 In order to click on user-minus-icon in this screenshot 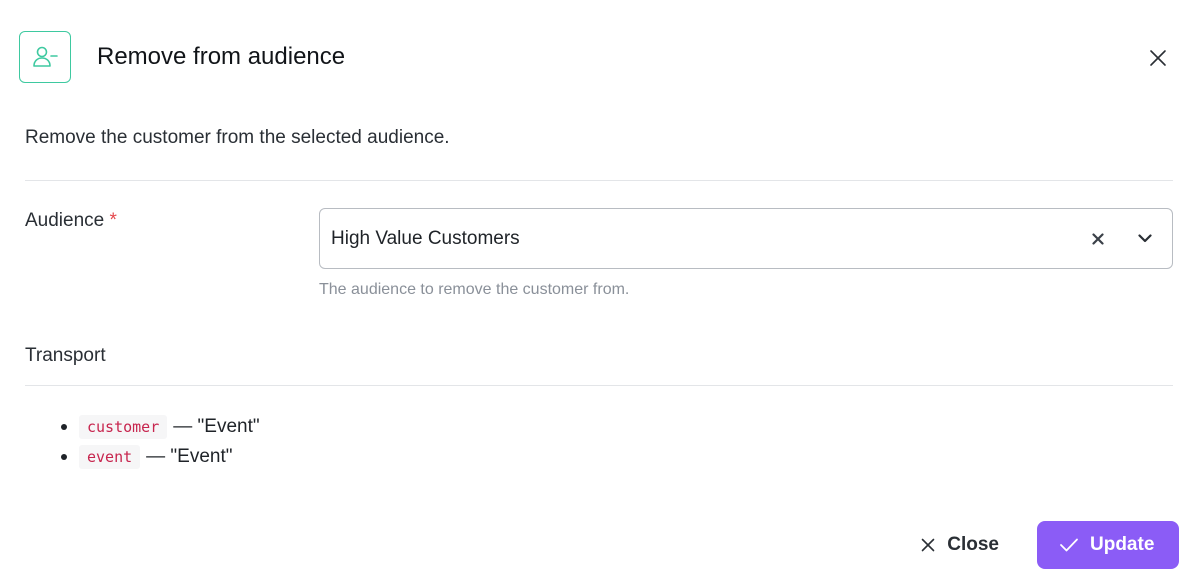, I will do `click(45, 57)`.